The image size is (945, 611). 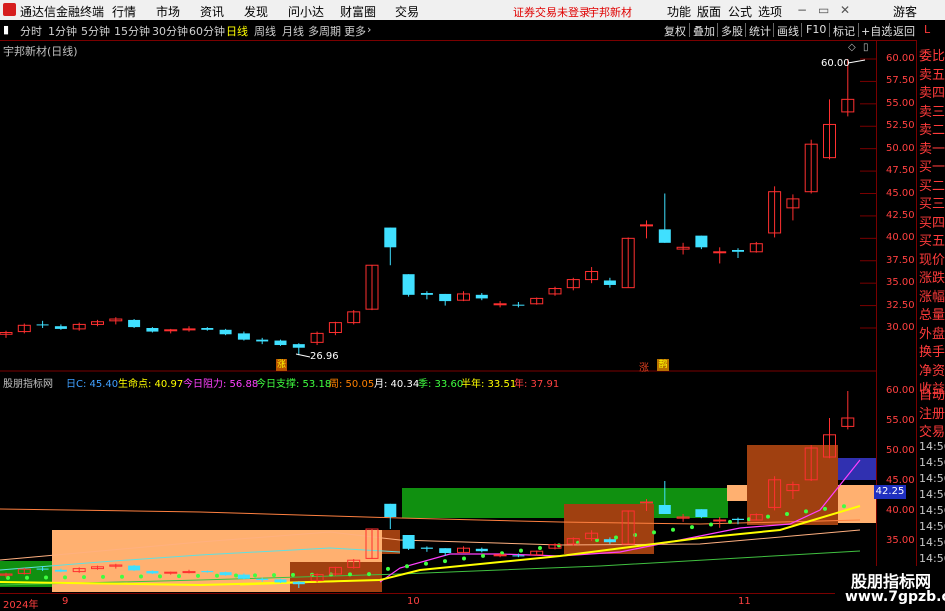 I want to click on tool-diejia: 叠加, so click(x=704, y=31).